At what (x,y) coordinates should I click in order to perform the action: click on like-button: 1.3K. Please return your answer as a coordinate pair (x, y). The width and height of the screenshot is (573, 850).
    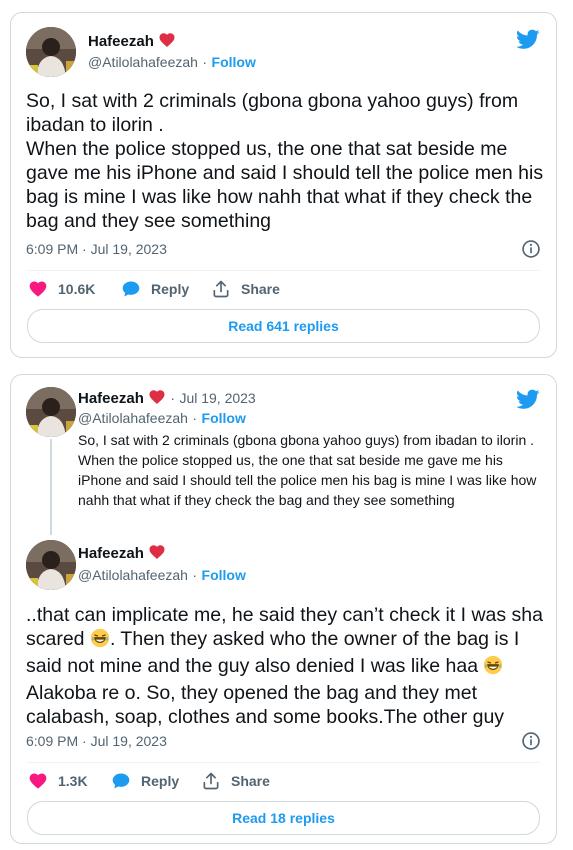
    Looking at the image, I should click on (58, 781).